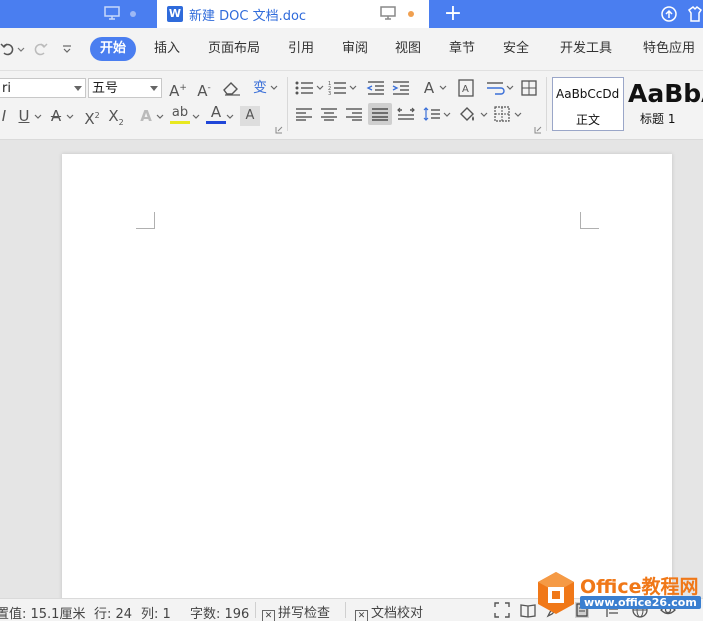  What do you see at coordinates (665, 93) in the screenshot?
I see `style-sample: AaBbA` at bounding box center [665, 93].